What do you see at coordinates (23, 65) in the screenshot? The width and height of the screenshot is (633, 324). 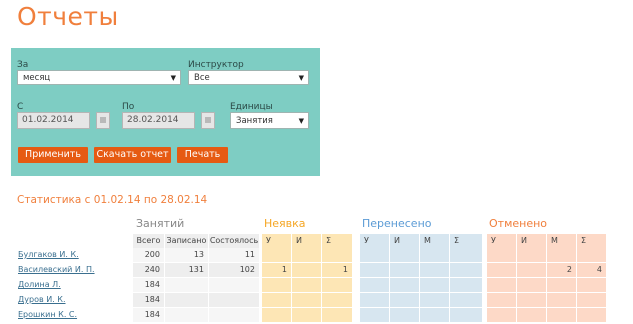 I see `period-label: За` at bounding box center [23, 65].